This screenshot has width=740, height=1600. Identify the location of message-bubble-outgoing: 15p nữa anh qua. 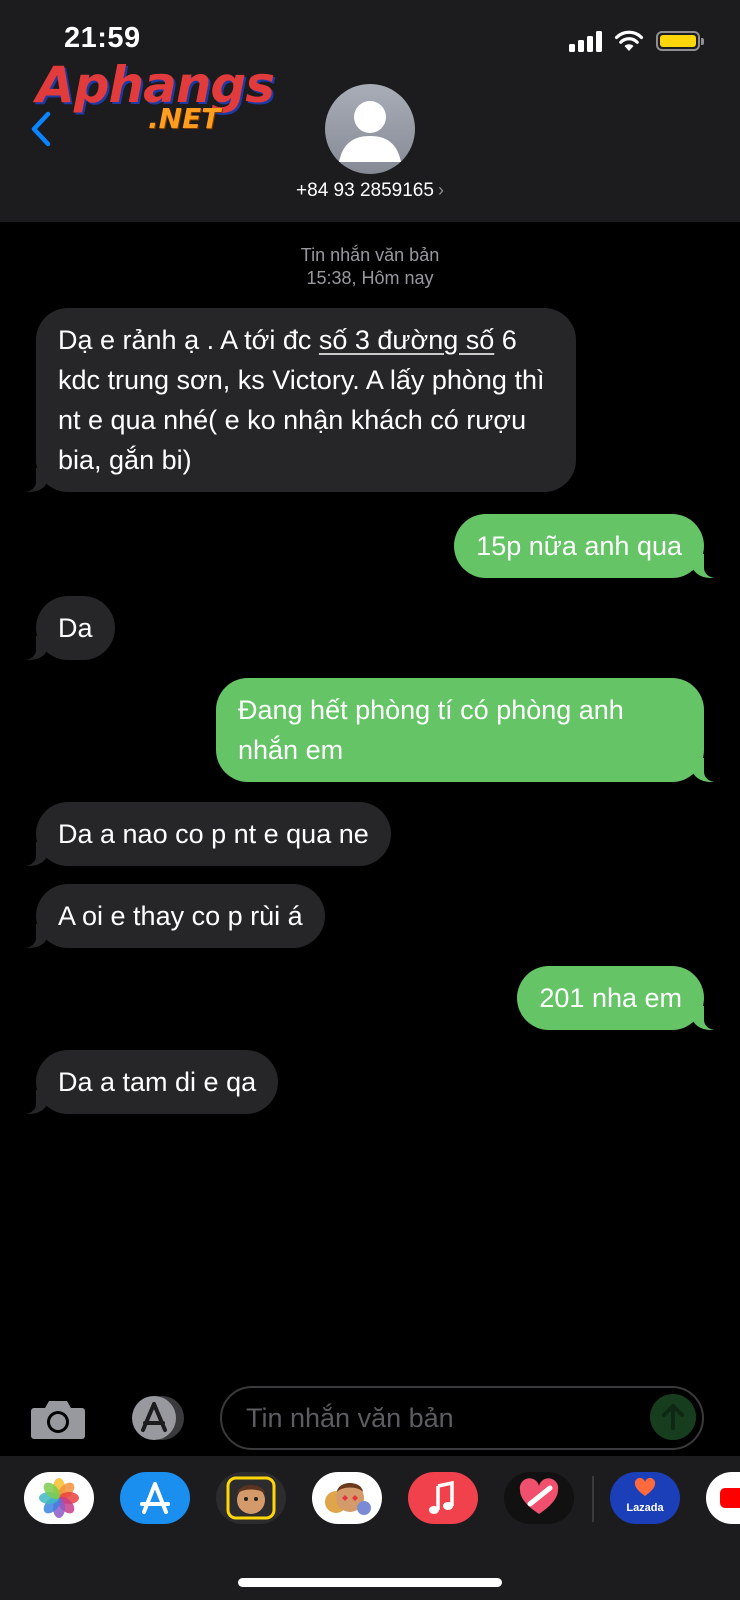
(586, 546).